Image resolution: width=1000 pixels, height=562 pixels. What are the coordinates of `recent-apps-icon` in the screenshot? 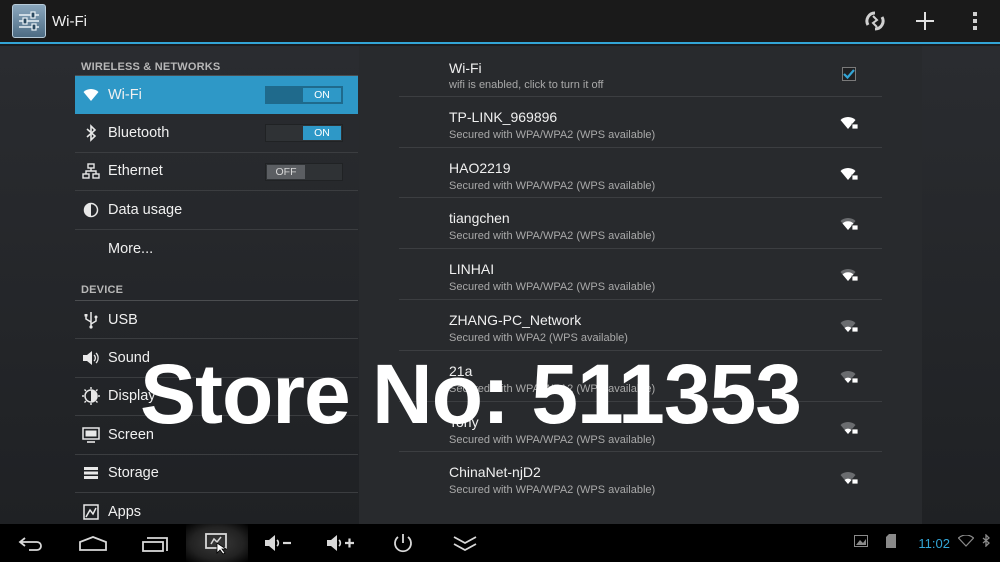 It's located at (155, 543).